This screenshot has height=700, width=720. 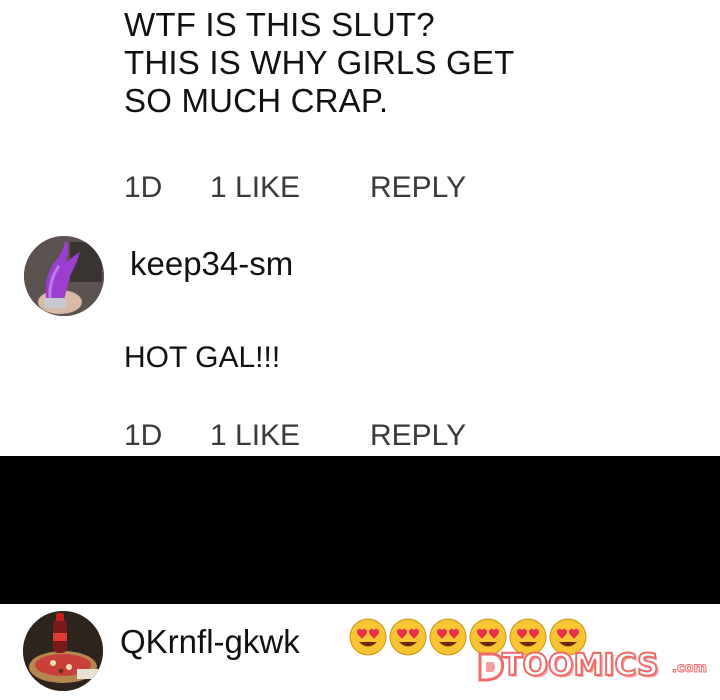 What do you see at coordinates (255, 436) in the screenshot?
I see `reply-like-count: 1 LIKE` at bounding box center [255, 436].